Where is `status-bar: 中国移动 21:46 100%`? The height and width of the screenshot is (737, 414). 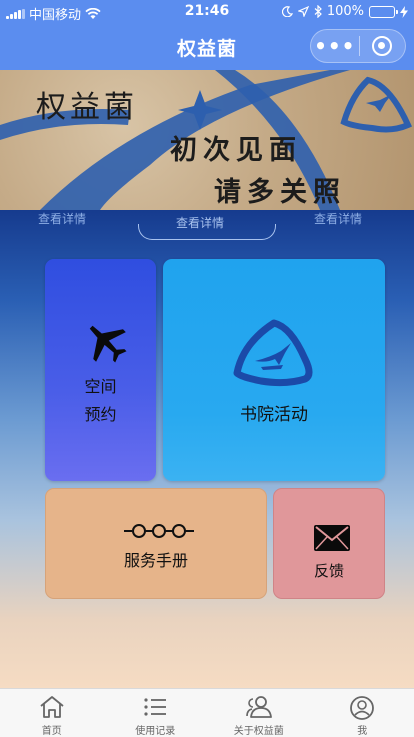
status-bar: 中国移动 21:46 100% is located at coordinates (207, 12).